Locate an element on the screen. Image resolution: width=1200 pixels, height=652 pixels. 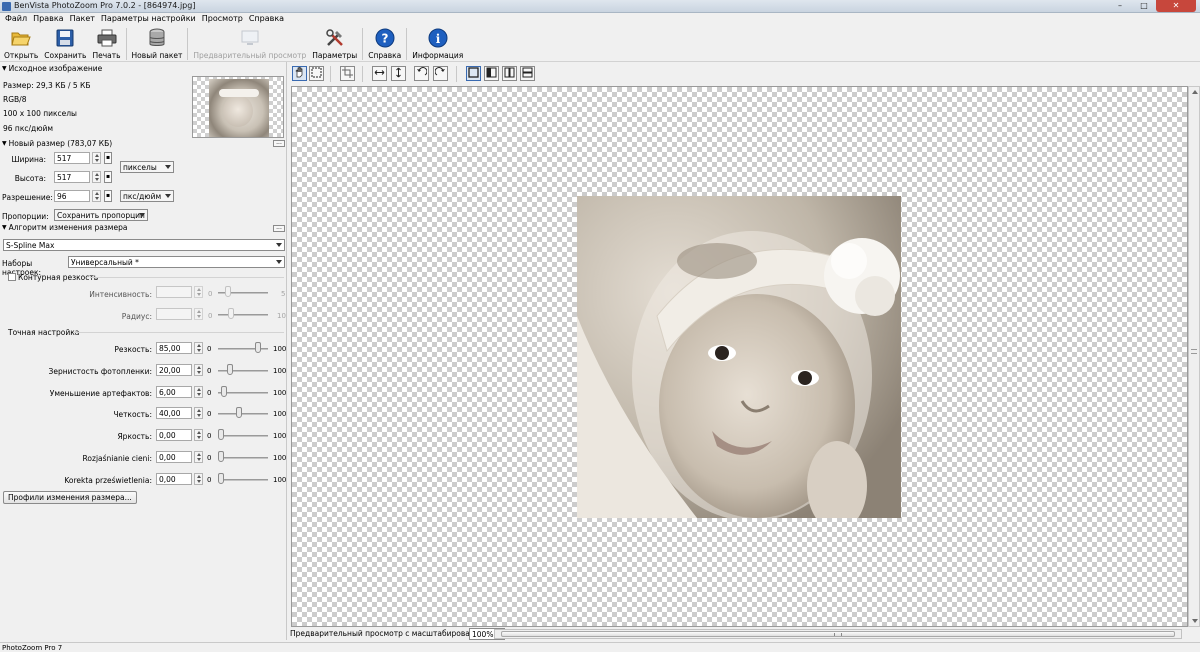
resolution-spinner is located at coordinates (96, 196).